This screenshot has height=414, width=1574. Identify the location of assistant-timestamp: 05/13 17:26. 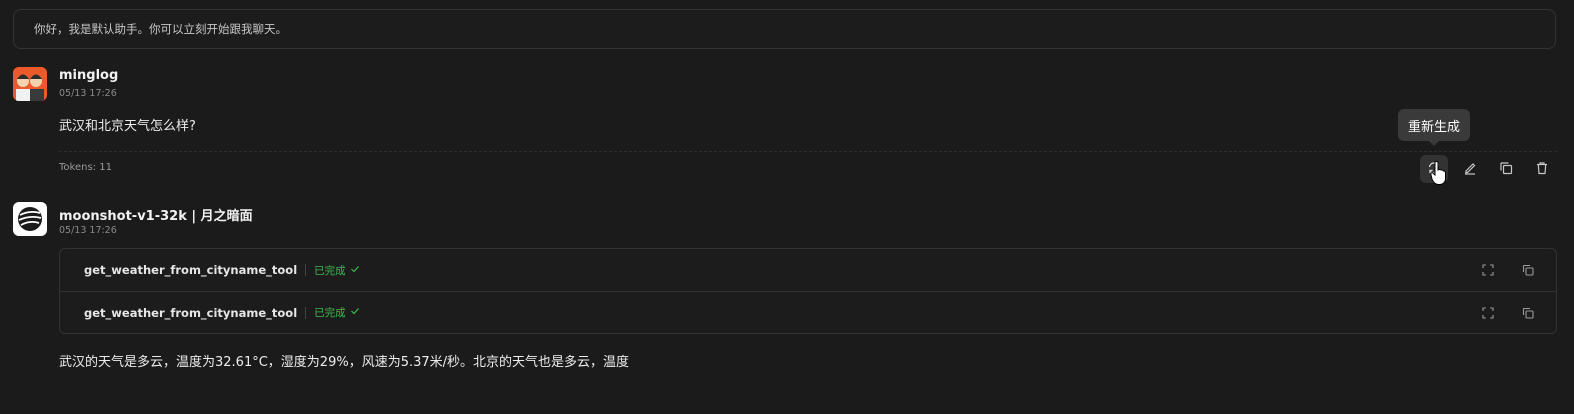
(88, 230).